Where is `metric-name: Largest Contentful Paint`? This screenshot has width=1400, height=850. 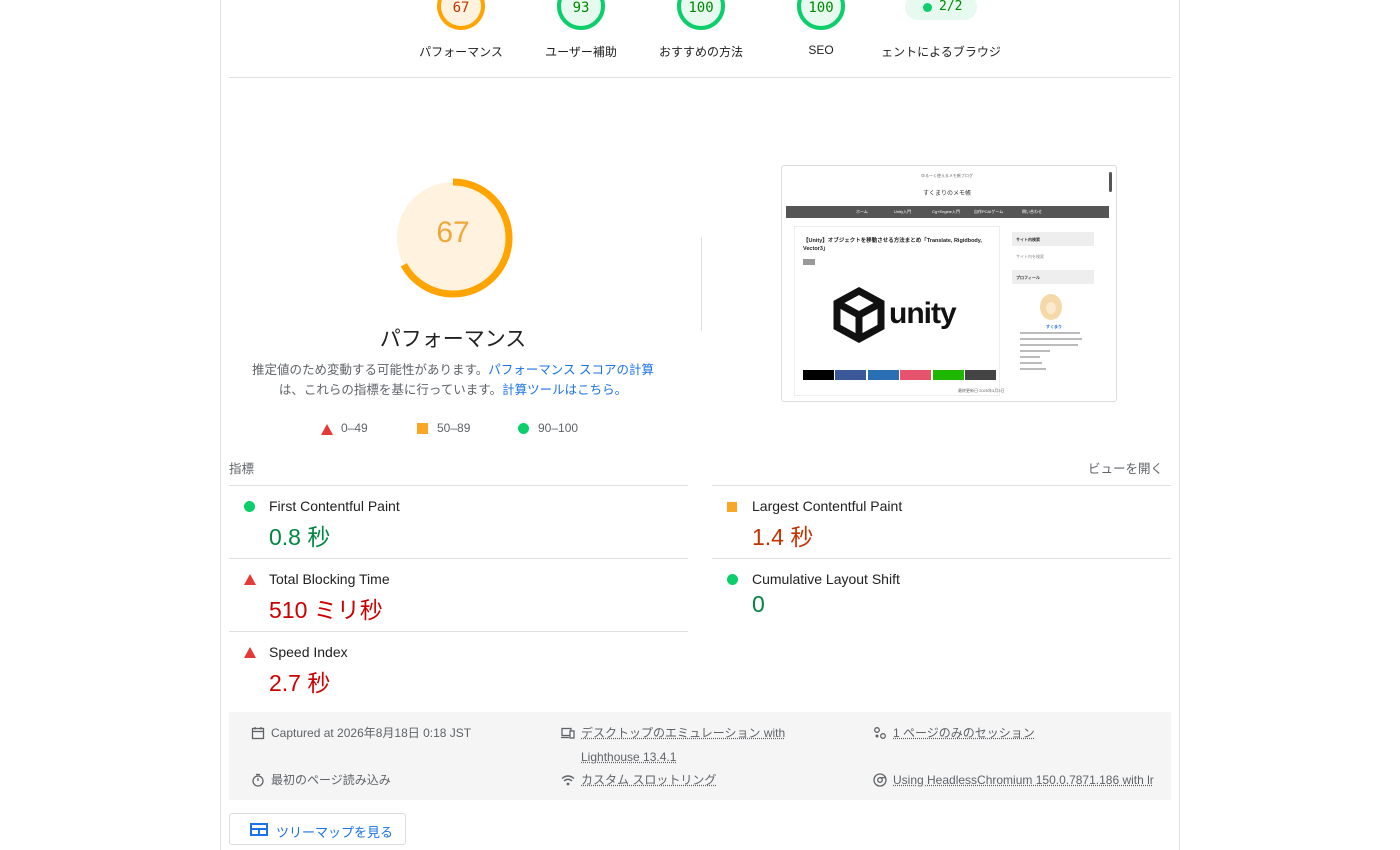
metric-name: Largest Contentful Paint is located at coordinates (827, 506).